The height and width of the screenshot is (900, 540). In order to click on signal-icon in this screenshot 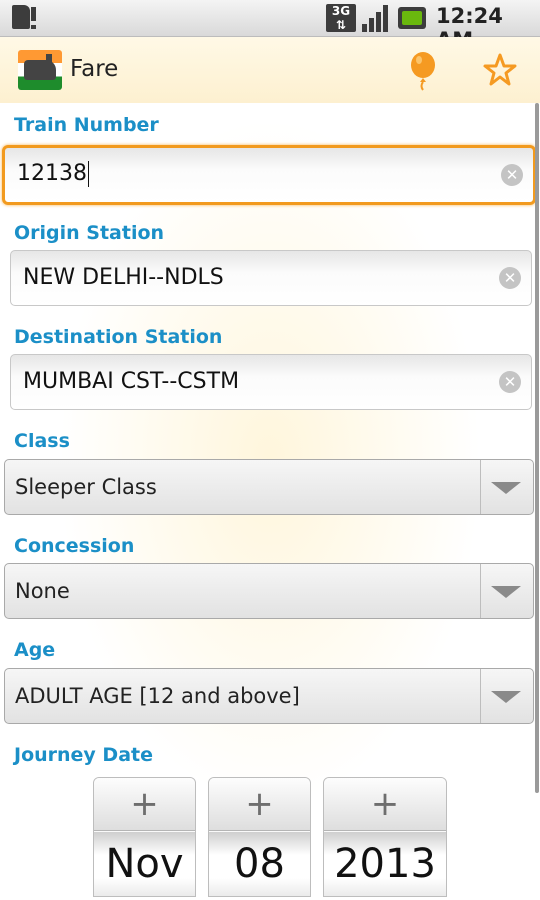, I will do `click(376, 18)`.